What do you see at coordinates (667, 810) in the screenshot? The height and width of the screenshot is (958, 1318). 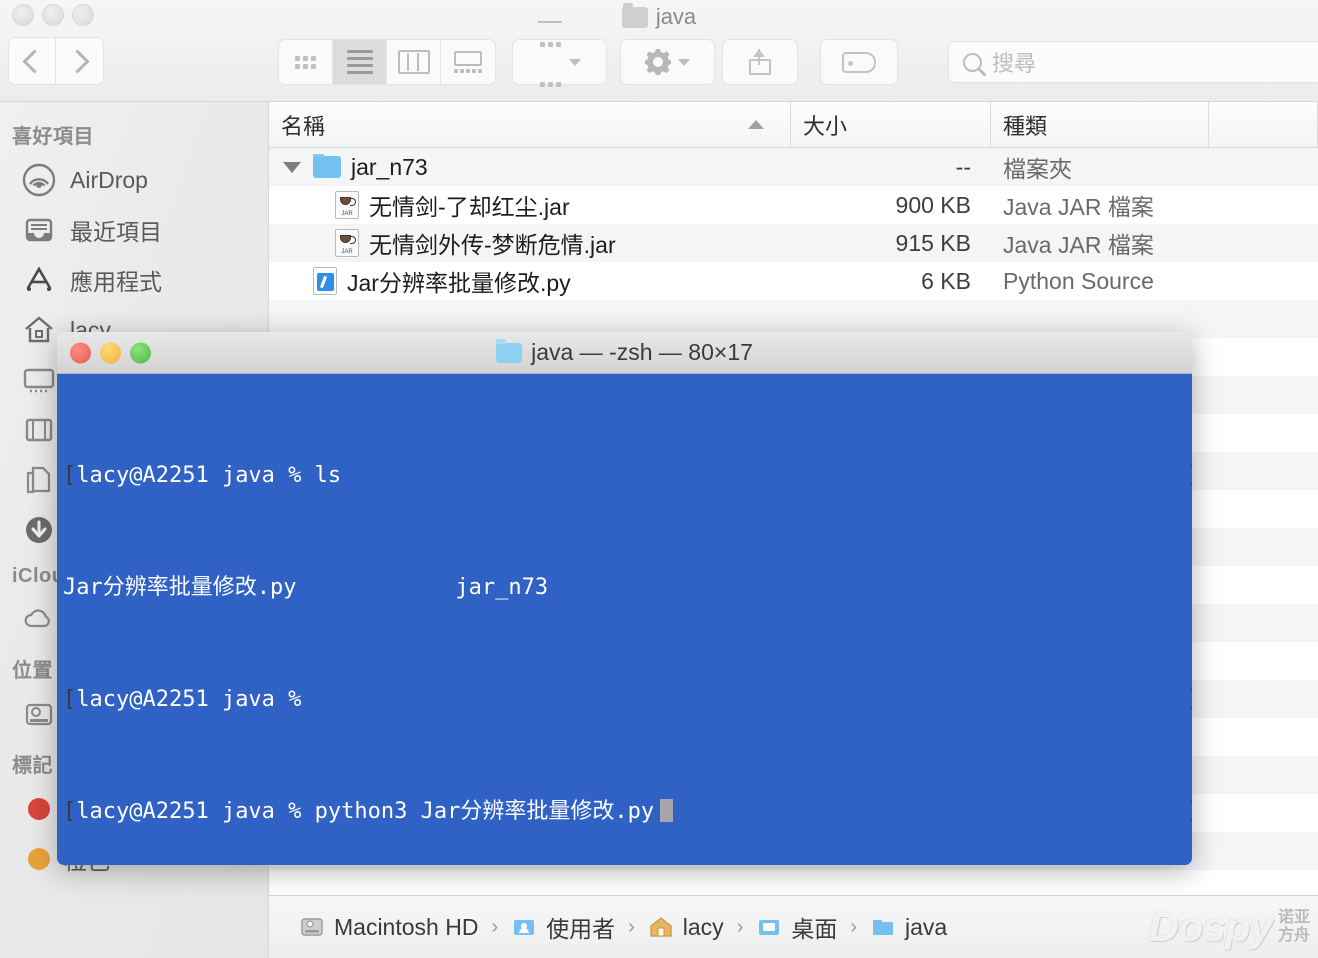 I see `terminal-cursor` at bounding box center [667, 810].